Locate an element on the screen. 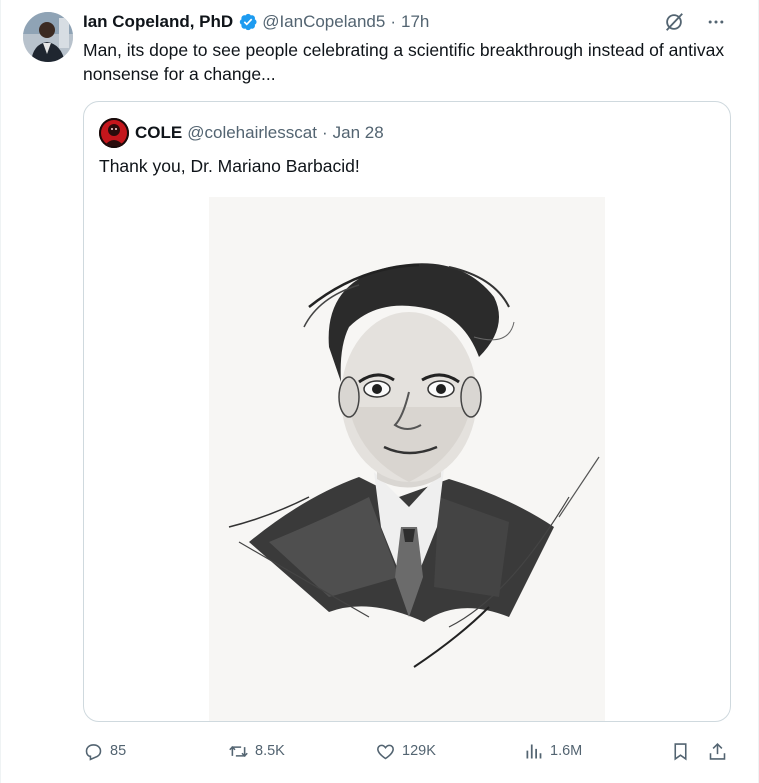  quoted-tweet-date: Jan 28 is located at coordinates (358, 133).